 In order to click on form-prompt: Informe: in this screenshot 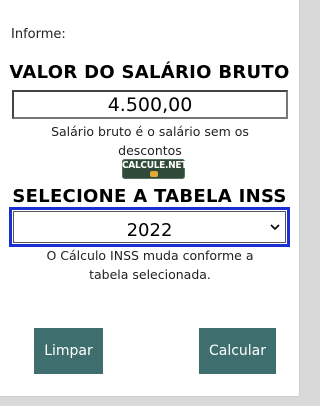, I will do `click(38, 34)`.